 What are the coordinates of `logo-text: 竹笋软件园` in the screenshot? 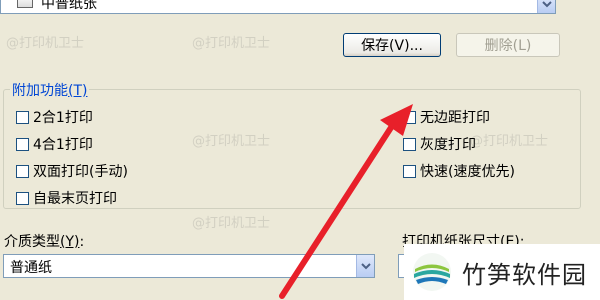 It's located at (524, 274).